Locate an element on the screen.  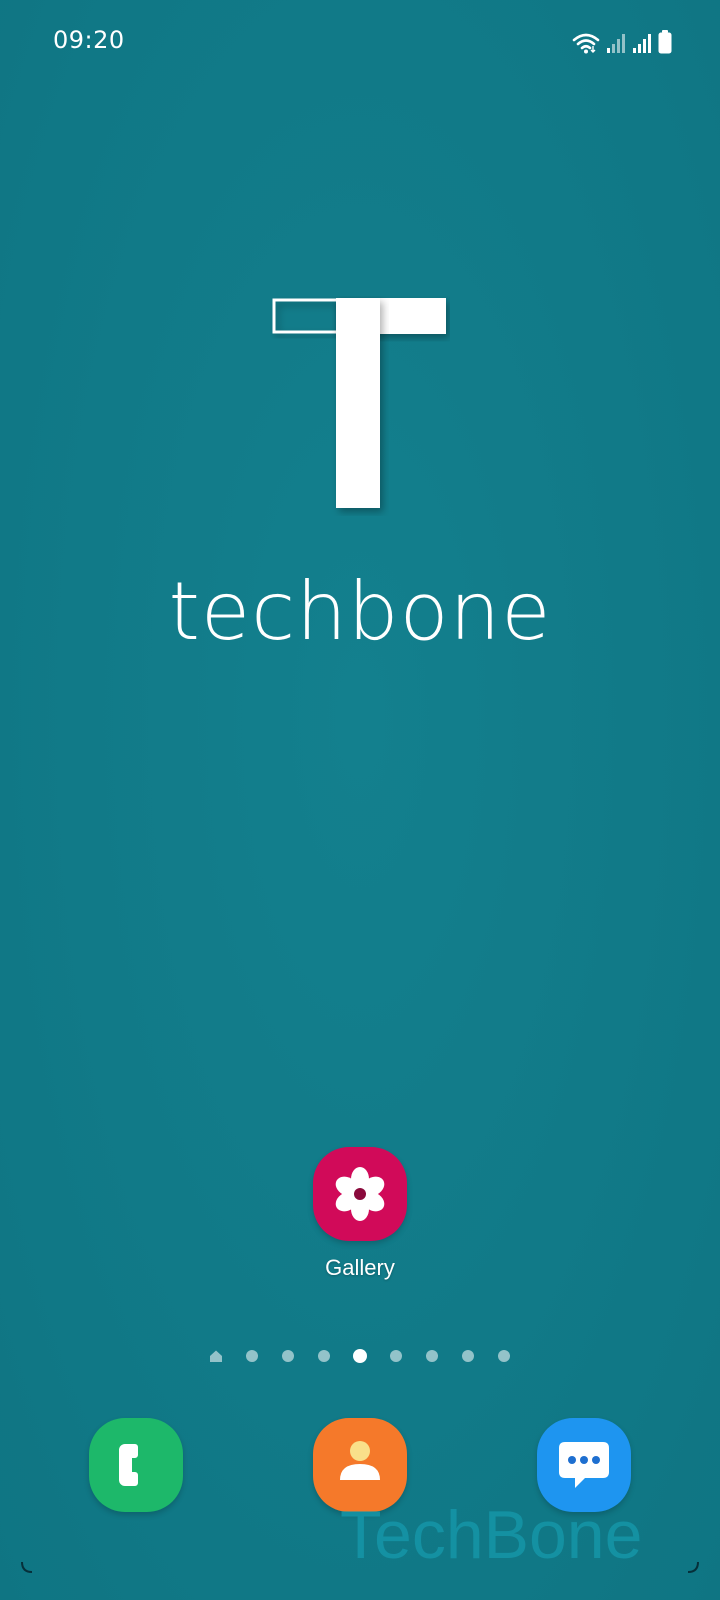
techbone-watermark: TechBone is located at coordinates (491, 1535).